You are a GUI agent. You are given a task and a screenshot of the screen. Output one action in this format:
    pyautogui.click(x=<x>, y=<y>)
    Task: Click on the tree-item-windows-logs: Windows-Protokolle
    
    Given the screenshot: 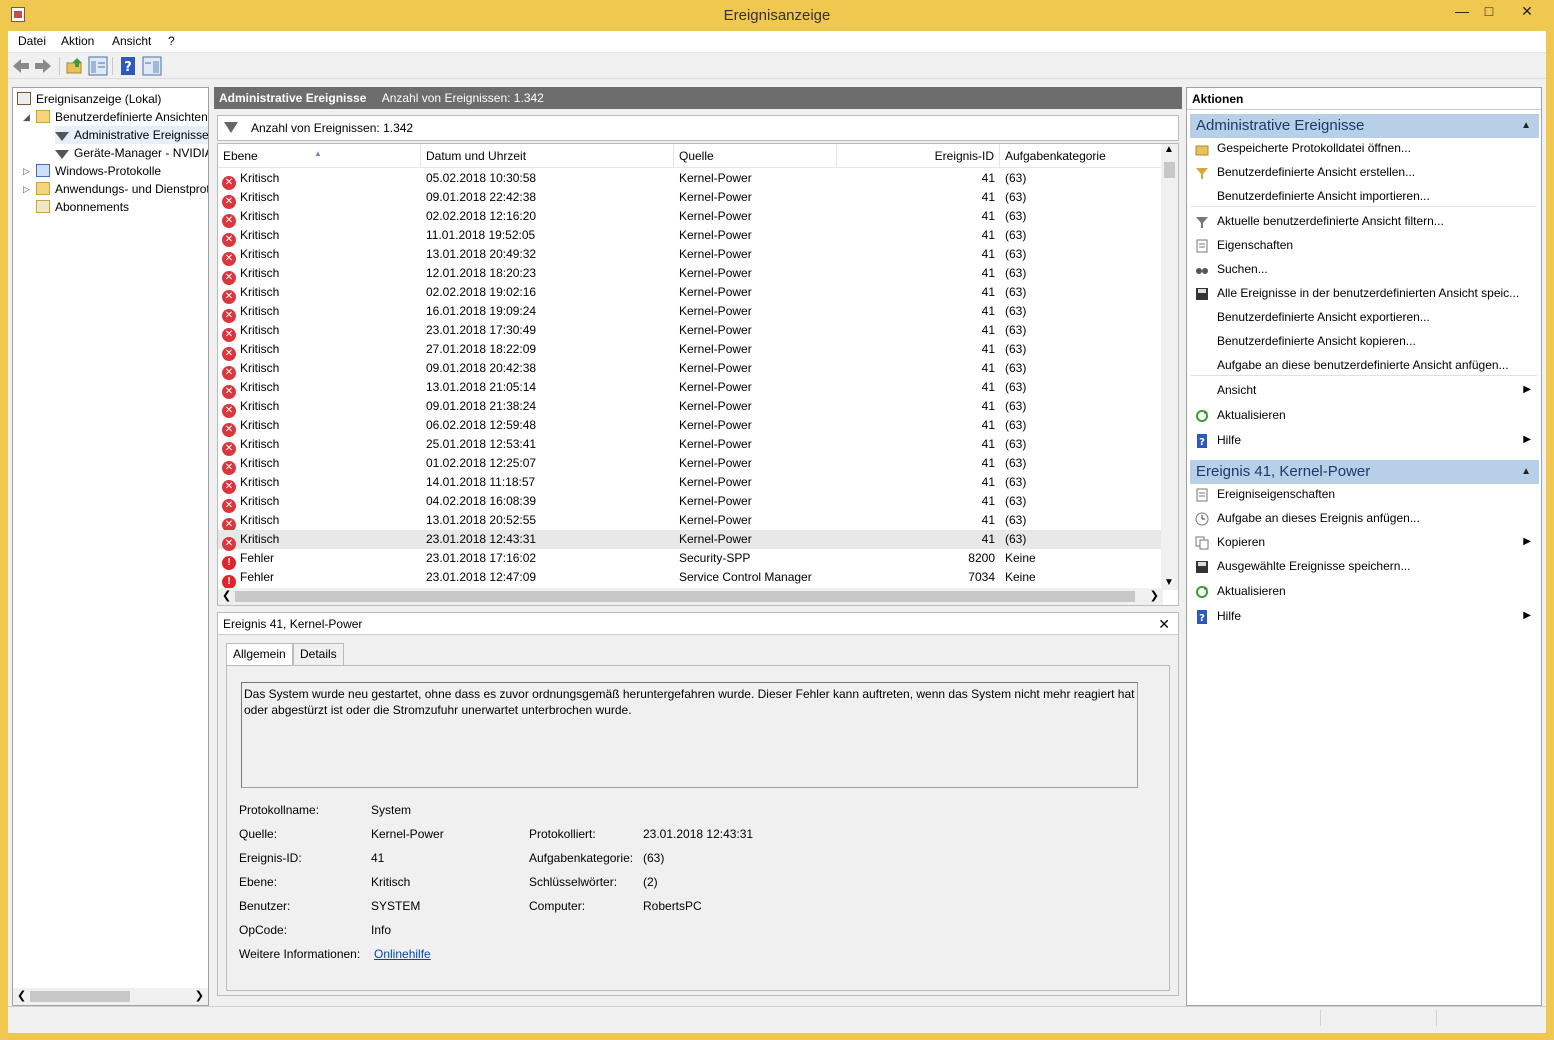 What is the action you would take?
    pyautogui.click(x=98, y=171)
    